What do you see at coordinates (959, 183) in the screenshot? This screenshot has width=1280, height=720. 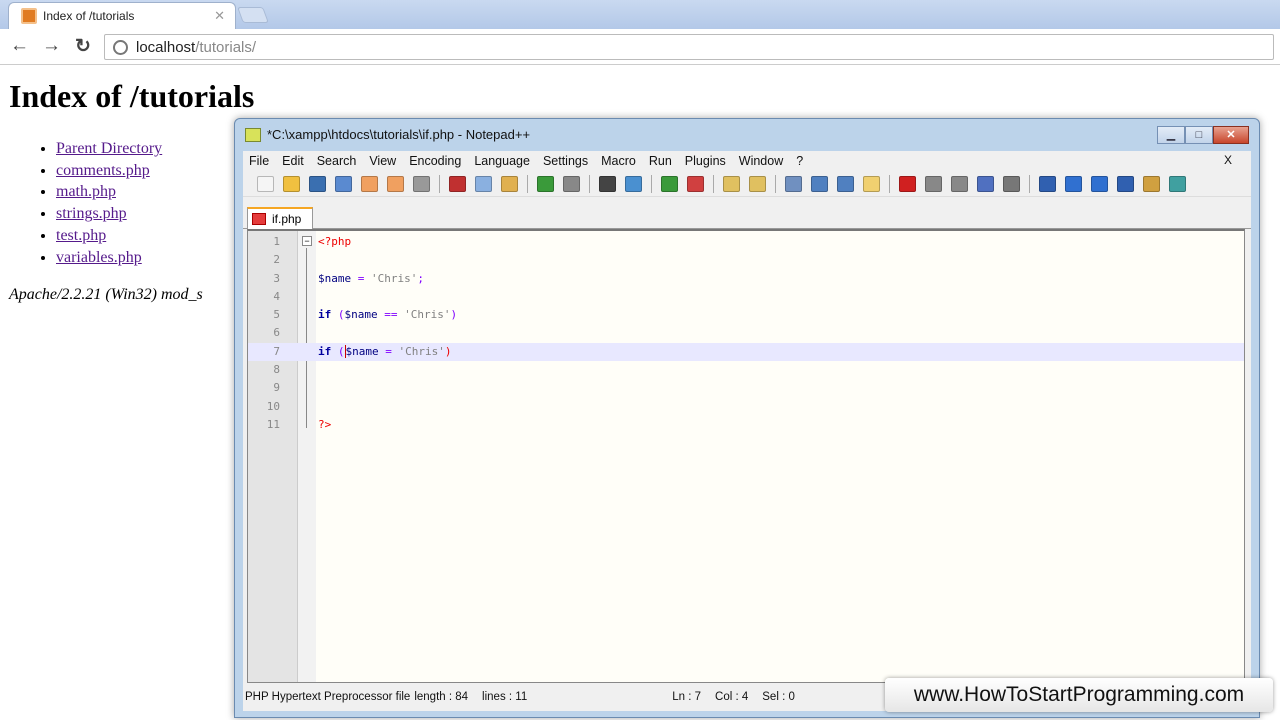 I see `play-icon` at bounding box center [959, 183].